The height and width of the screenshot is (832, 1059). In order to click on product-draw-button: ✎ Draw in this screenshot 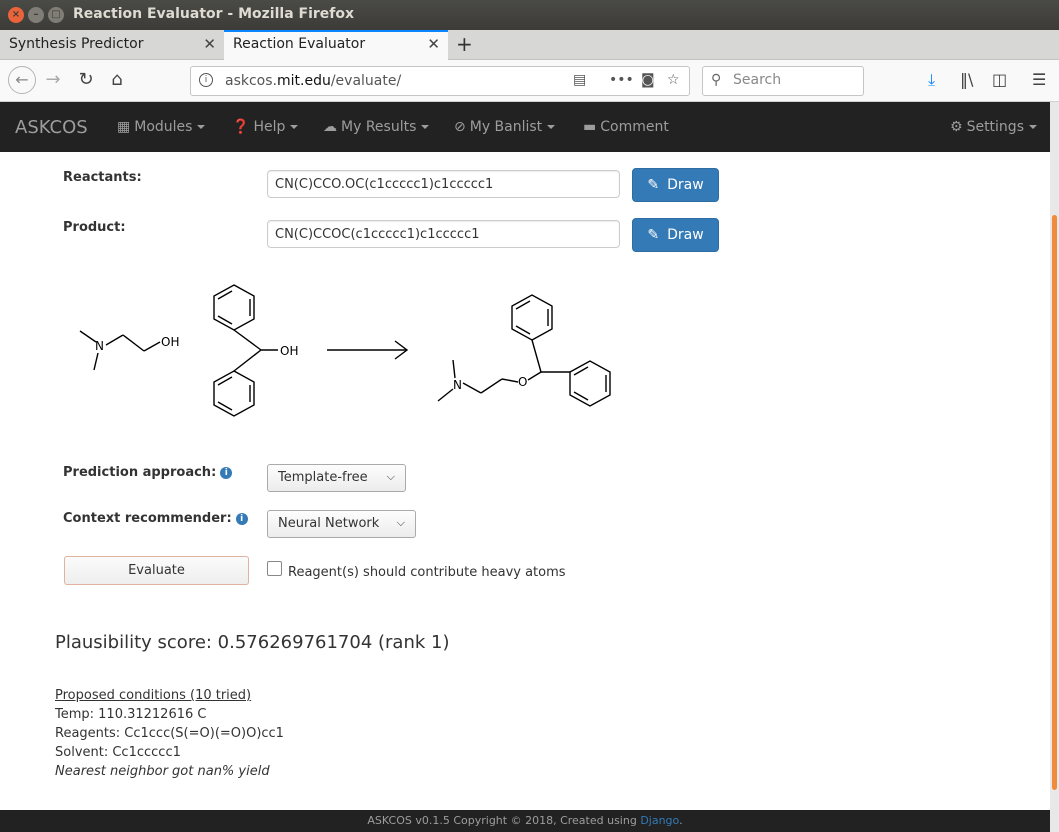, I will do `click(675, 235)`.